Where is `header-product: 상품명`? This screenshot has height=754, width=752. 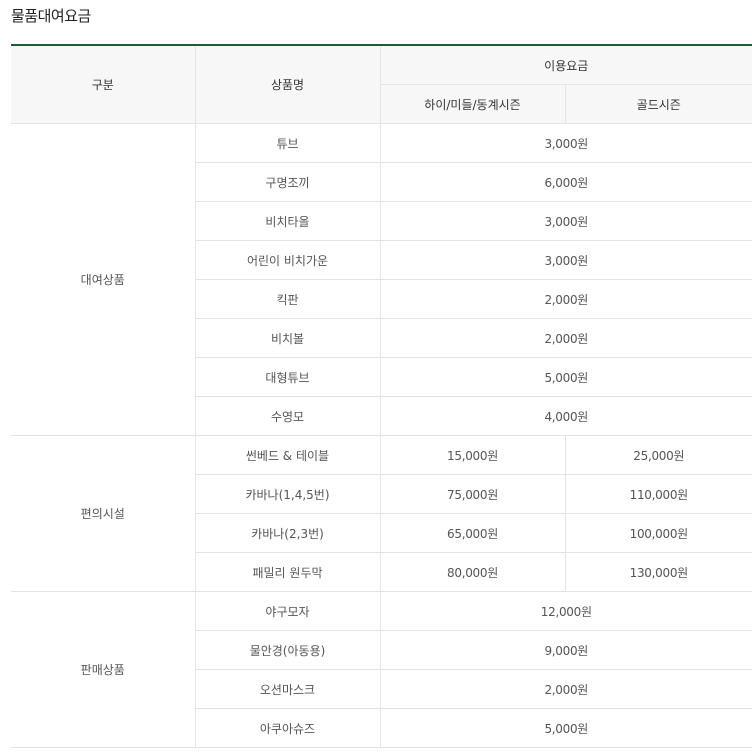
header-product: 상품명 is located at coordinates (287, 84).